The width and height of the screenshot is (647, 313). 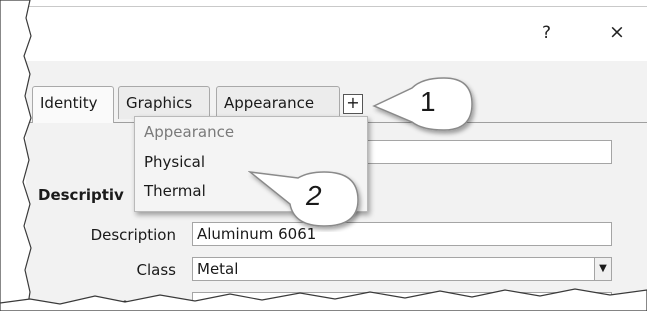 What do you see at coordinates (73, 104) in the screenshot?
I see `tab-identity: Identity` at bounding box center [73, 104].